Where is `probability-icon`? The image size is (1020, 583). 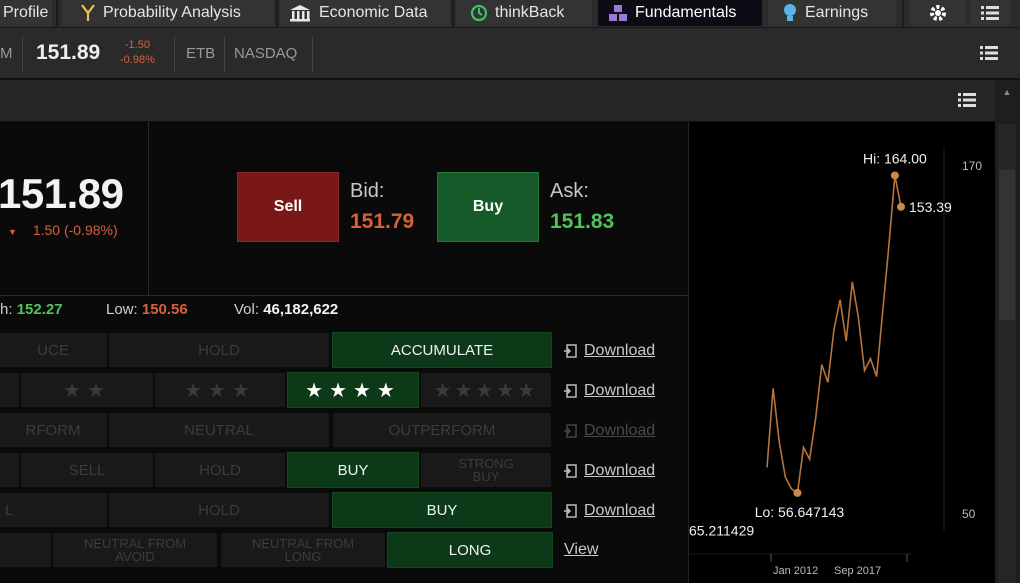 probability-icon is located at coordinates (88, 12).